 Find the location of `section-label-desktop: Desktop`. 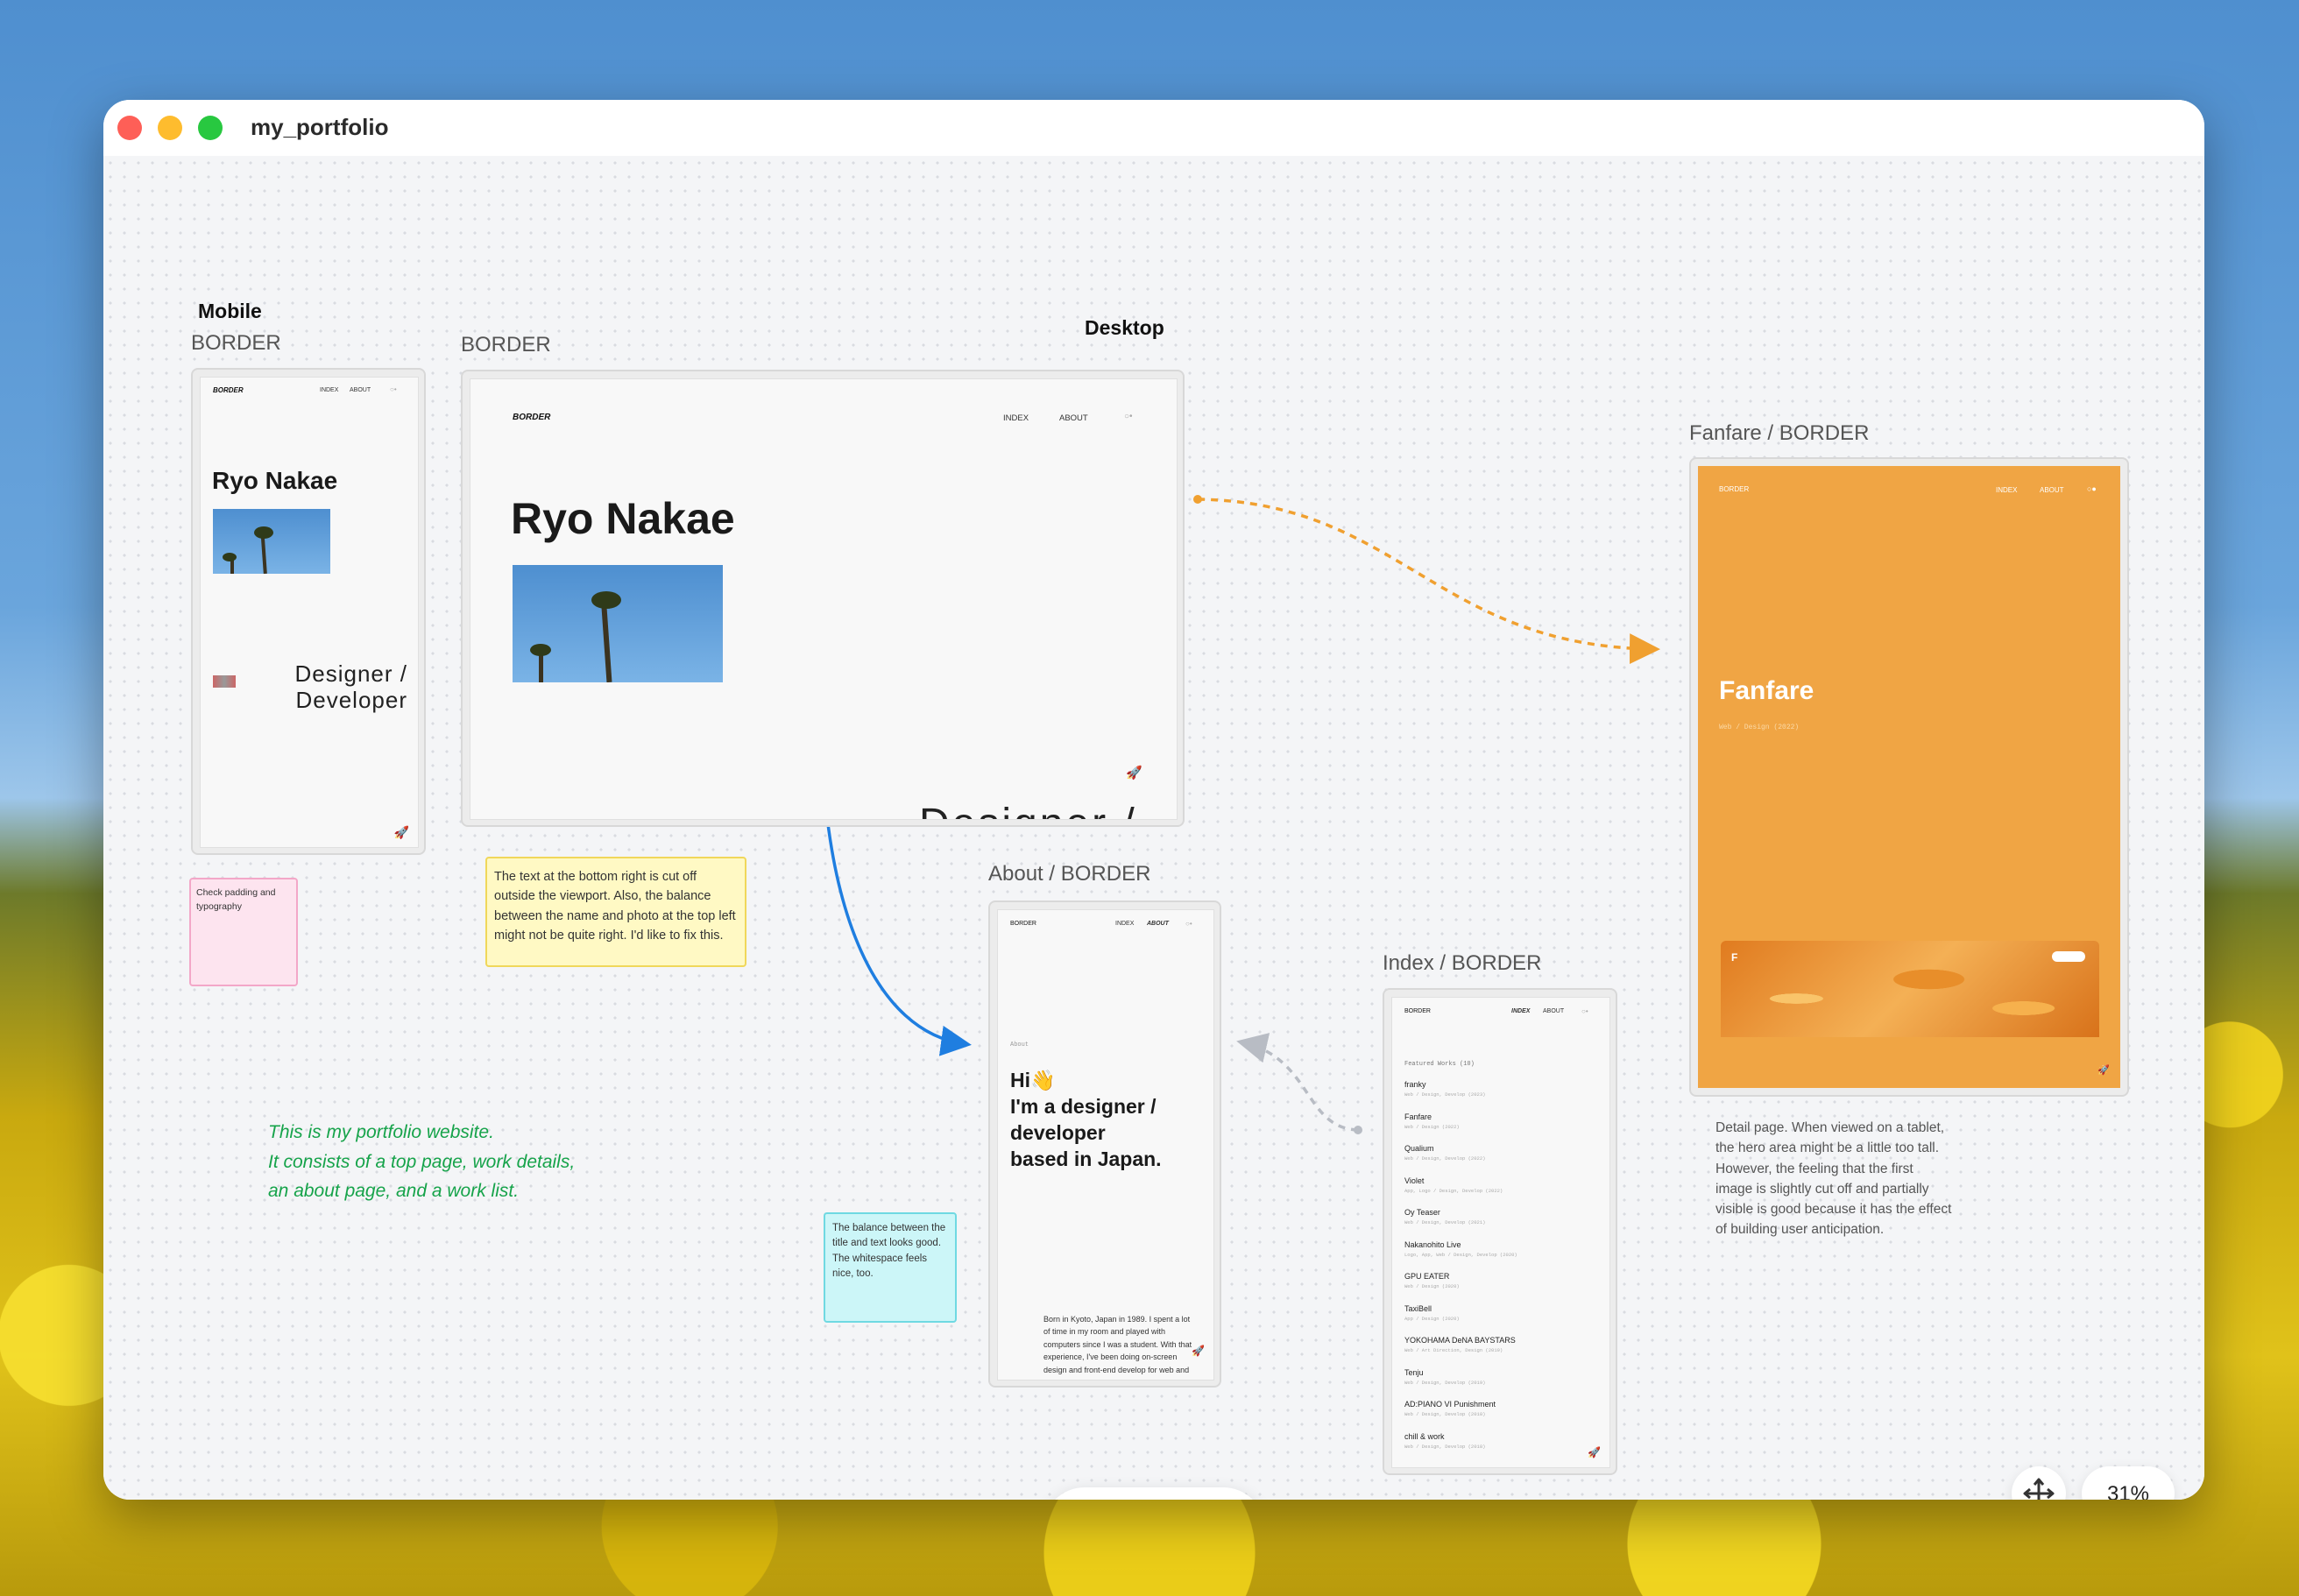

section-label-desktop: Desktop is located at coordinates (1124, 327).